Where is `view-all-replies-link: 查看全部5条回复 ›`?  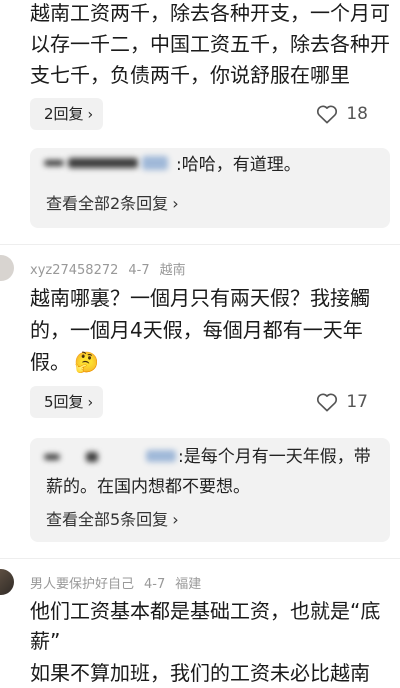
view-all-replies-link: 查看全部5条回复 › is located at coordinates (112, 520).